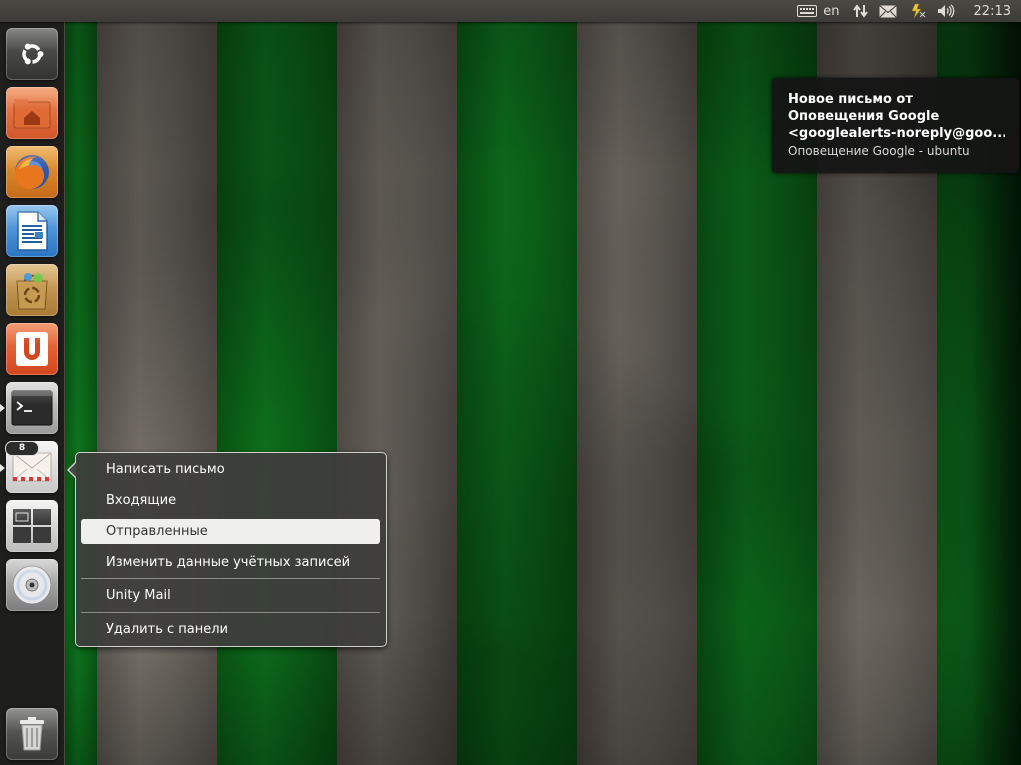  I want to click on quicklist-item-sent: Отправленные, so click(230, 531).